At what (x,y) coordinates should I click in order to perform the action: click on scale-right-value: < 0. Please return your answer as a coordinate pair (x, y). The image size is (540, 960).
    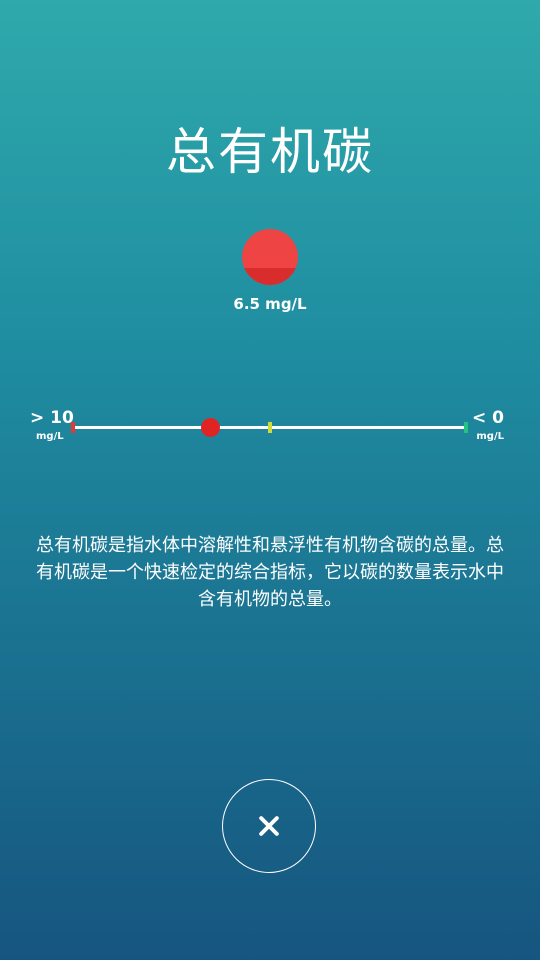
    Looking at the image, I should click on (488, 418).